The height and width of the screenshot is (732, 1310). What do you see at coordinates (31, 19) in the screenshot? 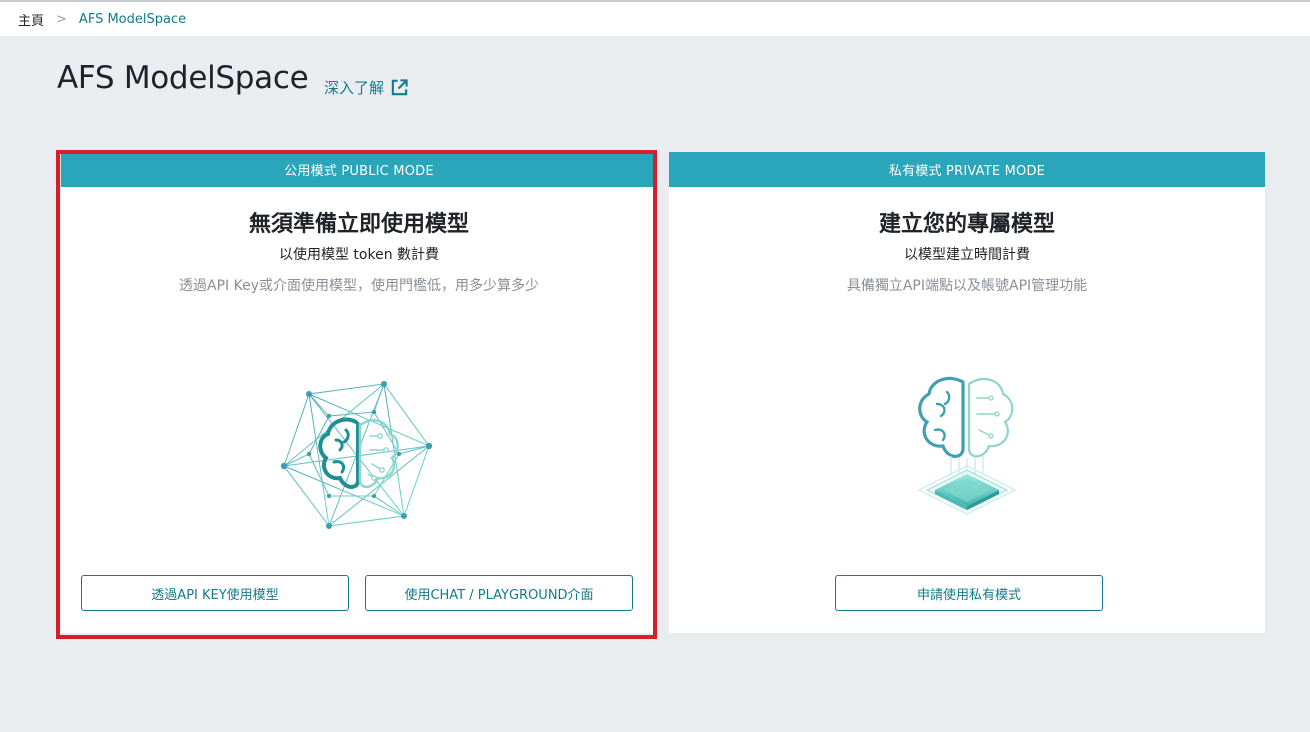
I see `breadcrumb-home: 主頁` at bounding box center [31, 19].